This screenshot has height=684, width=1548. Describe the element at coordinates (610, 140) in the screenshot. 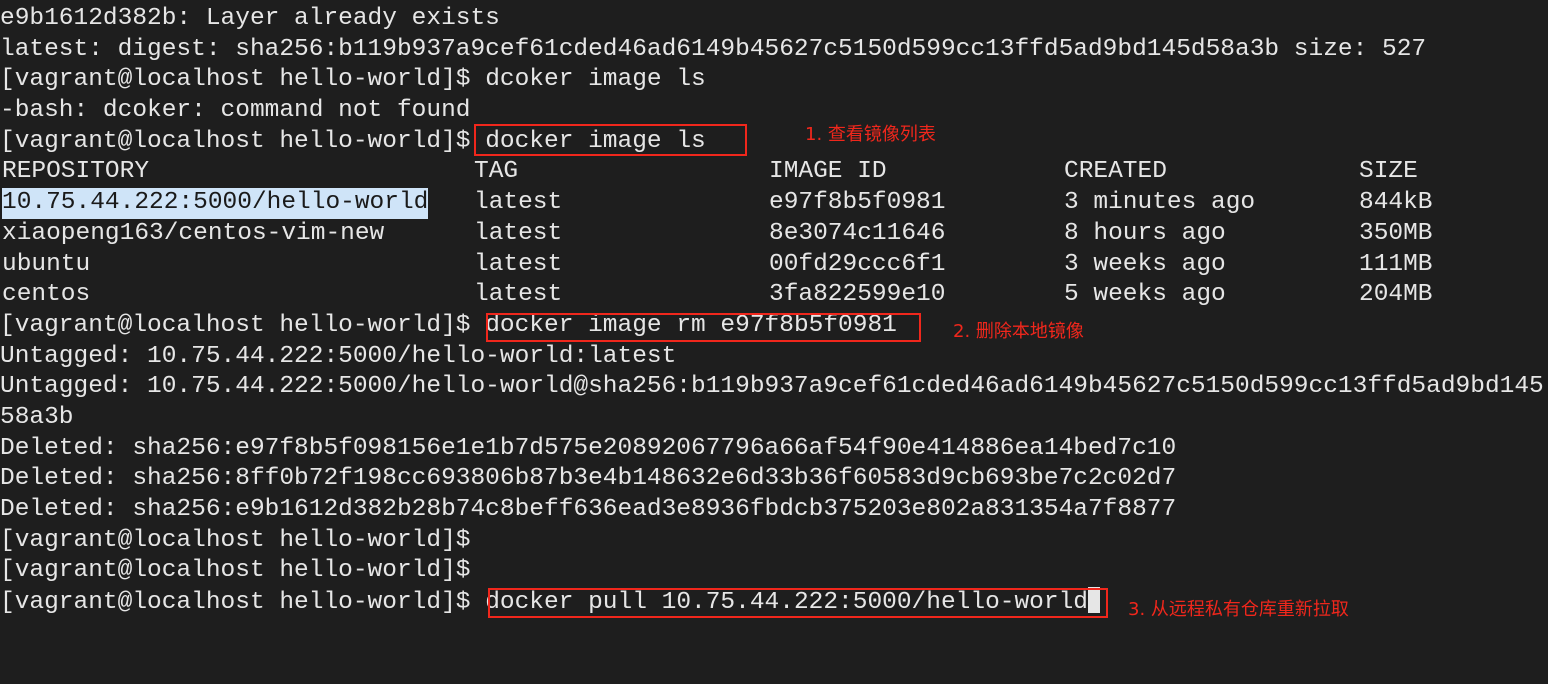

I see `highlight-box-list` at that location.